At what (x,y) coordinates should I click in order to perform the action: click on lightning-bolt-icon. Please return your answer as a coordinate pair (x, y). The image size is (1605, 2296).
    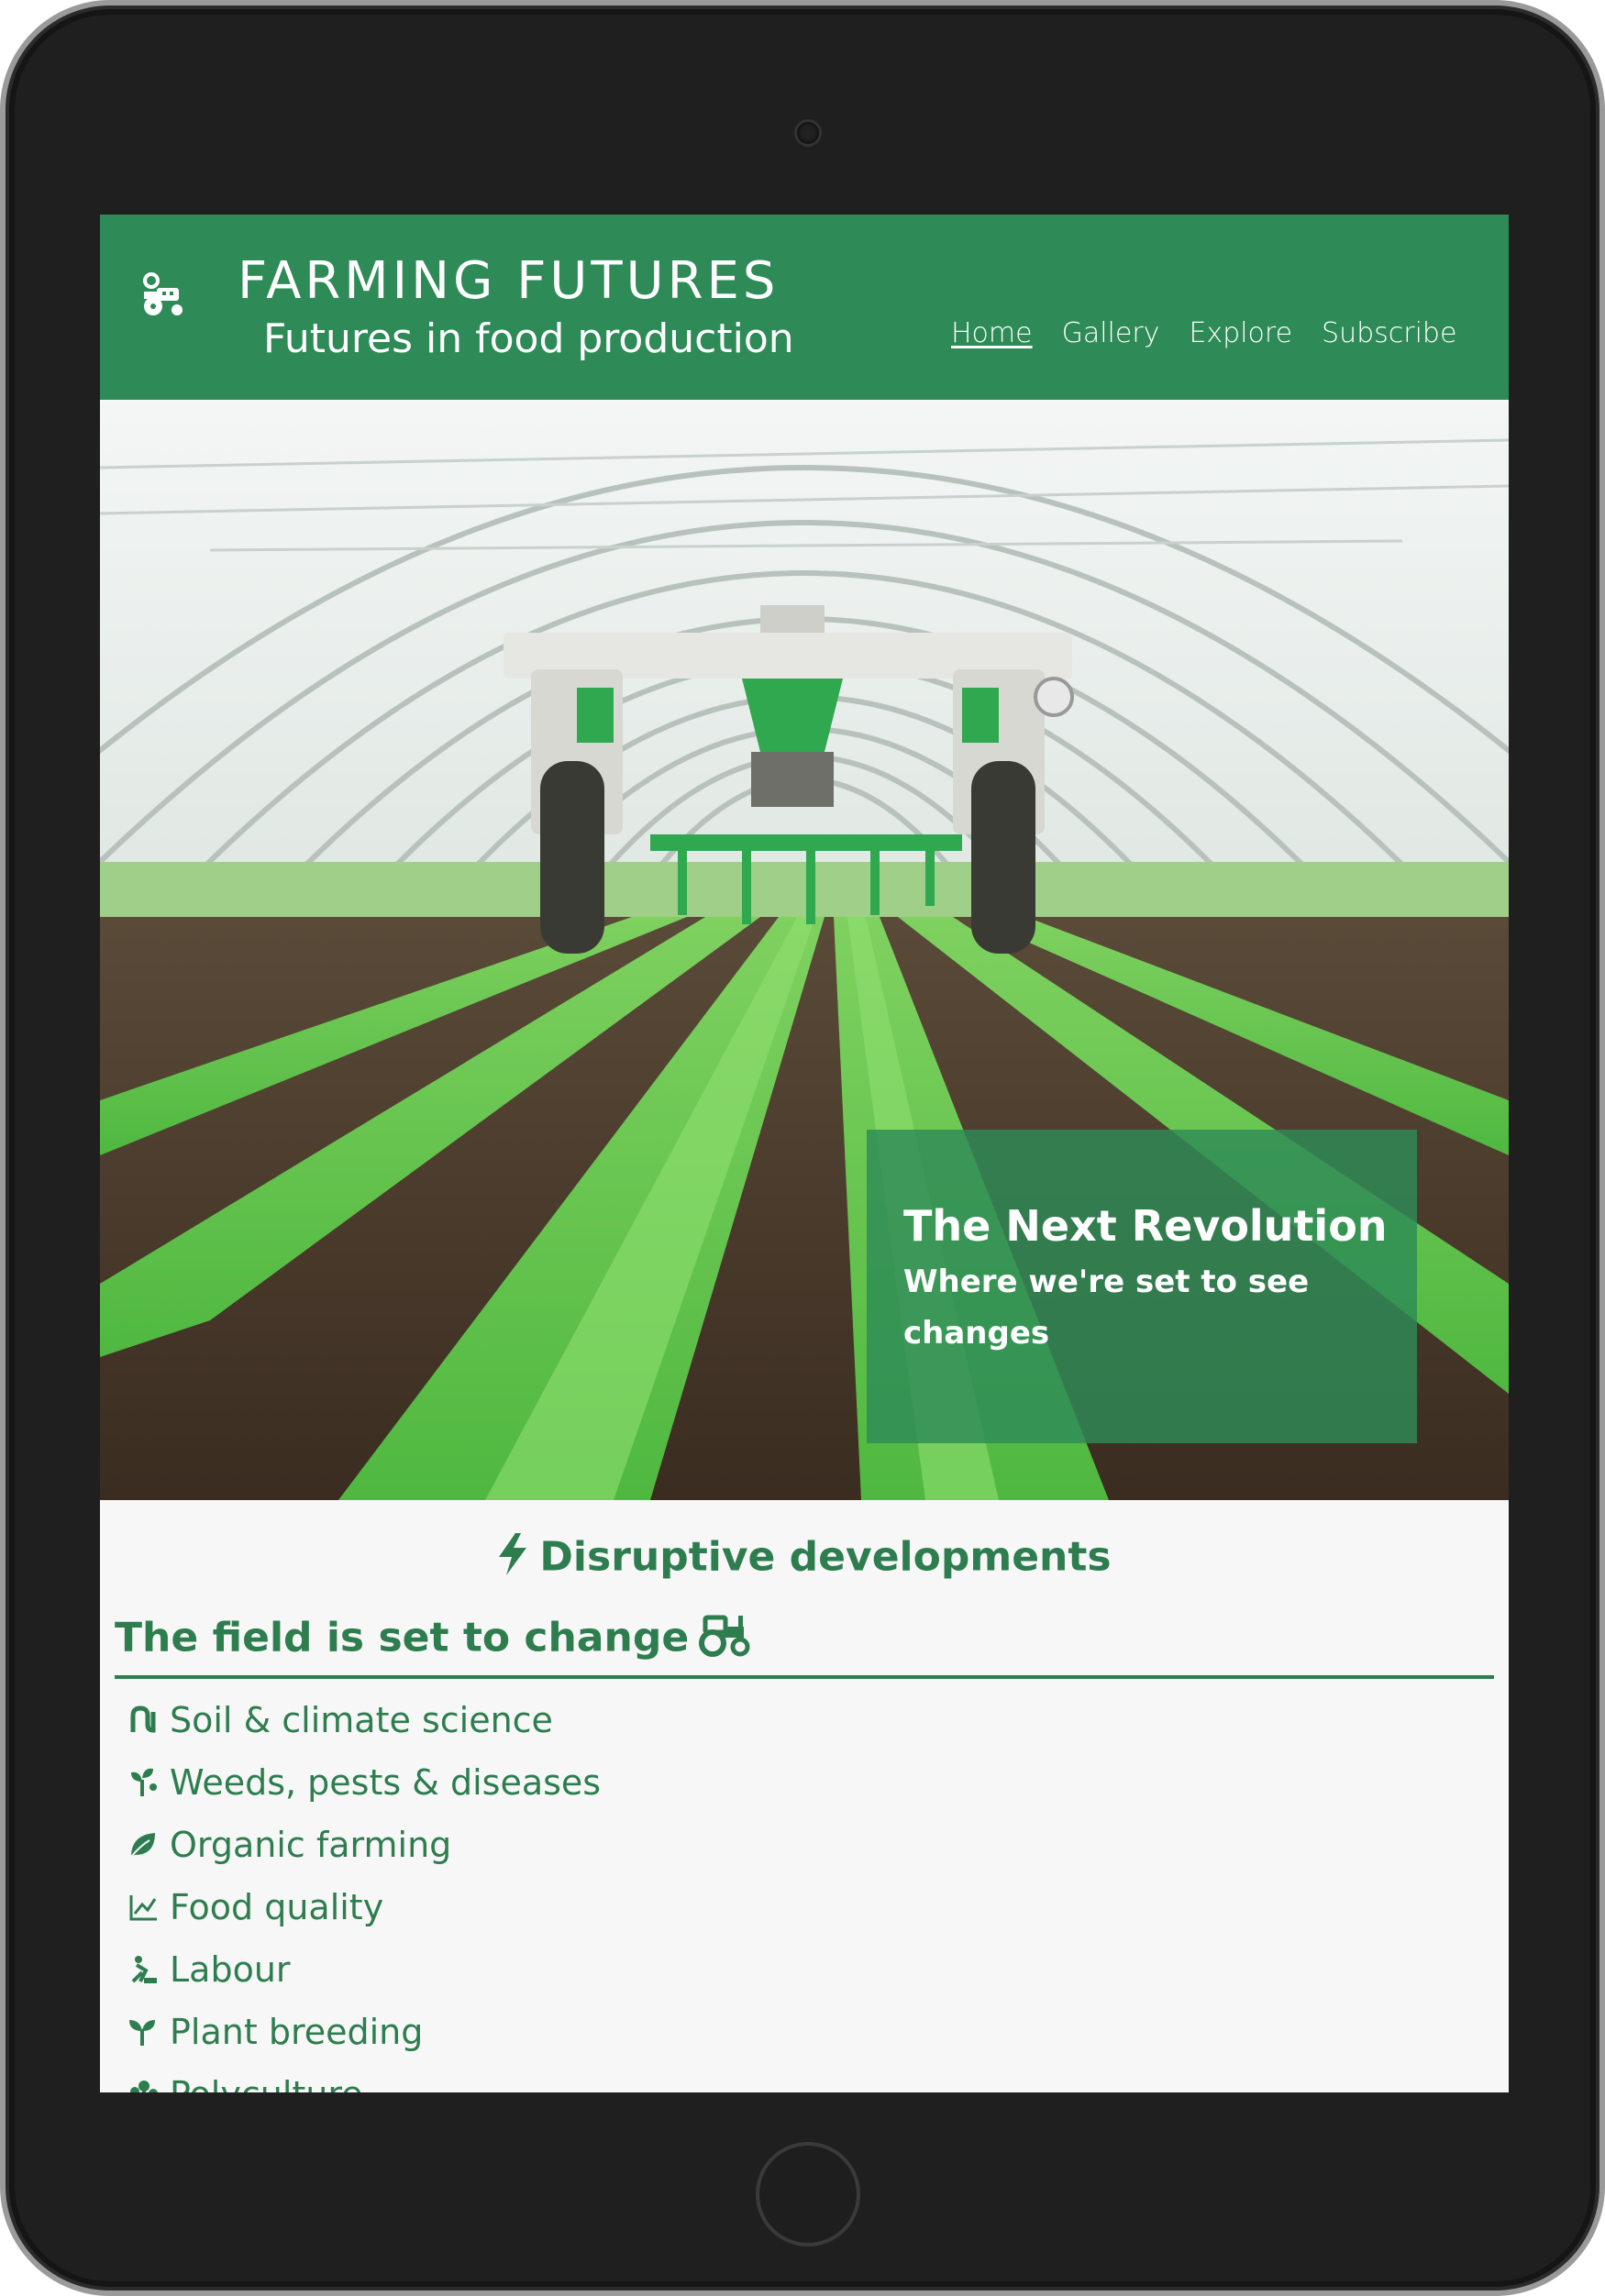
    Looking at the image, I should click on (512, 1559).